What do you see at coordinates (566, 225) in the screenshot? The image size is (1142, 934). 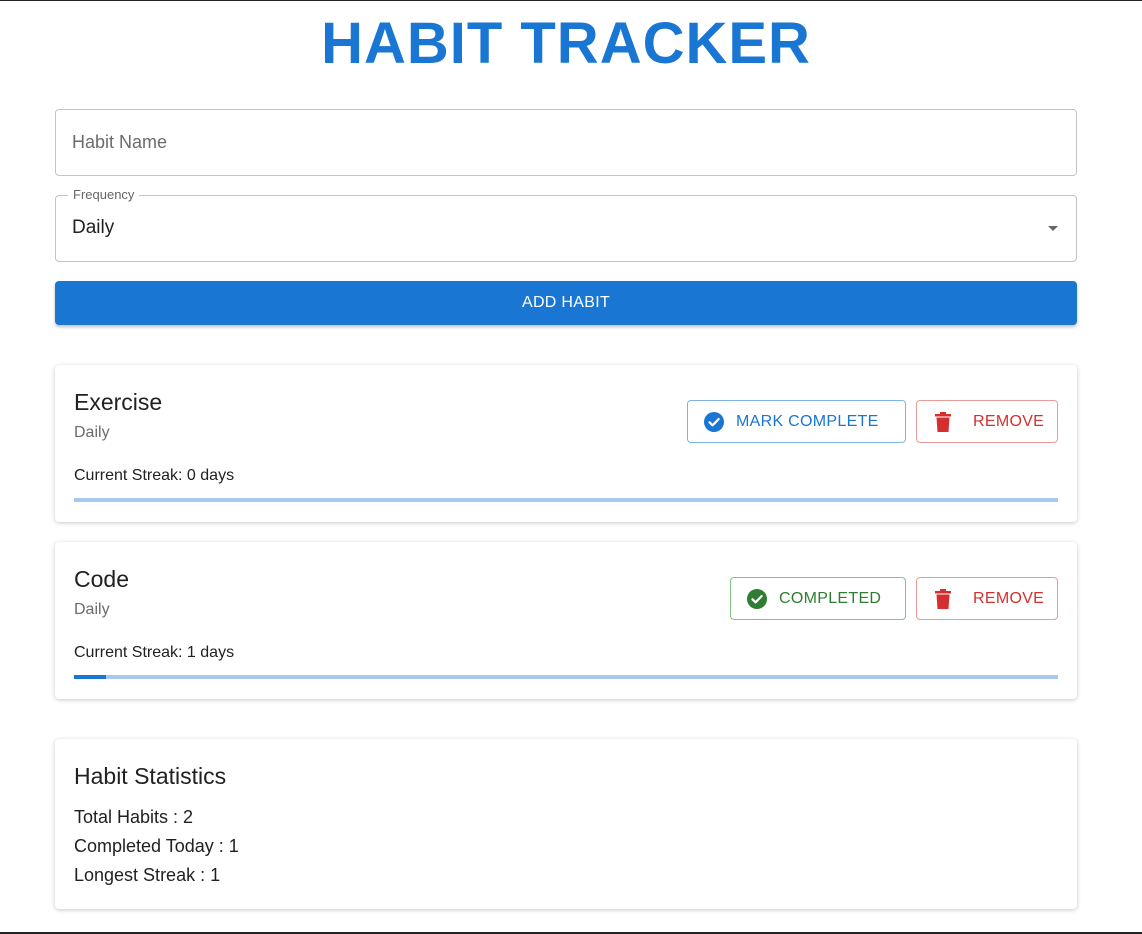 I see `frequency-select: Frequency Daily` at bounding box center [566, 225].